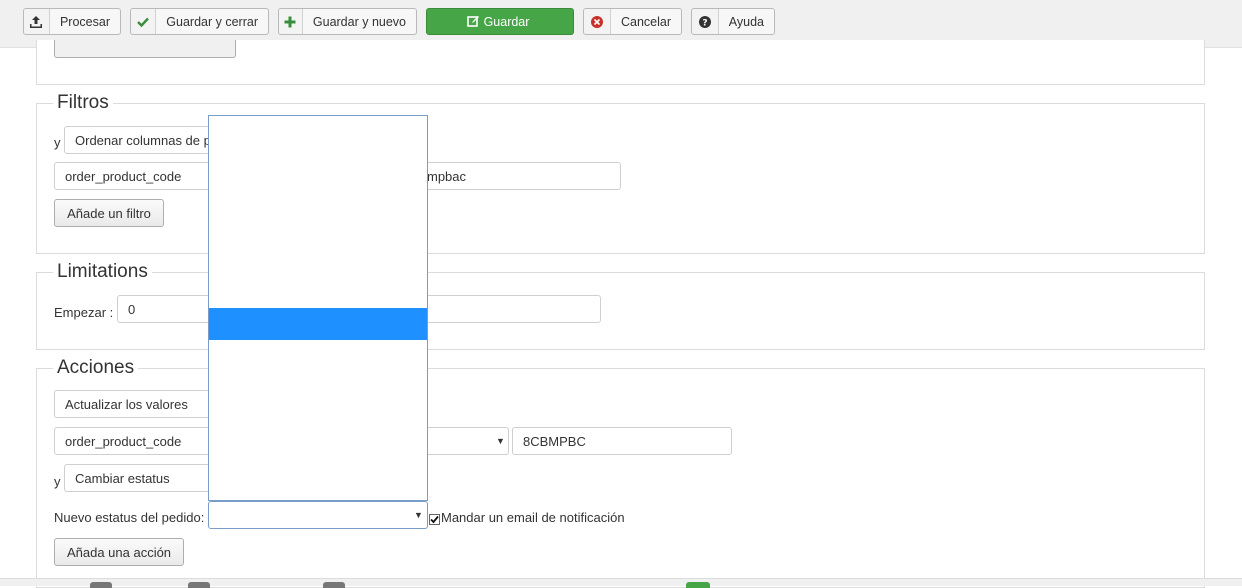 The width and height of the screenshot is (1242, 588). I want to click on plus-icon, so click(291, 21).